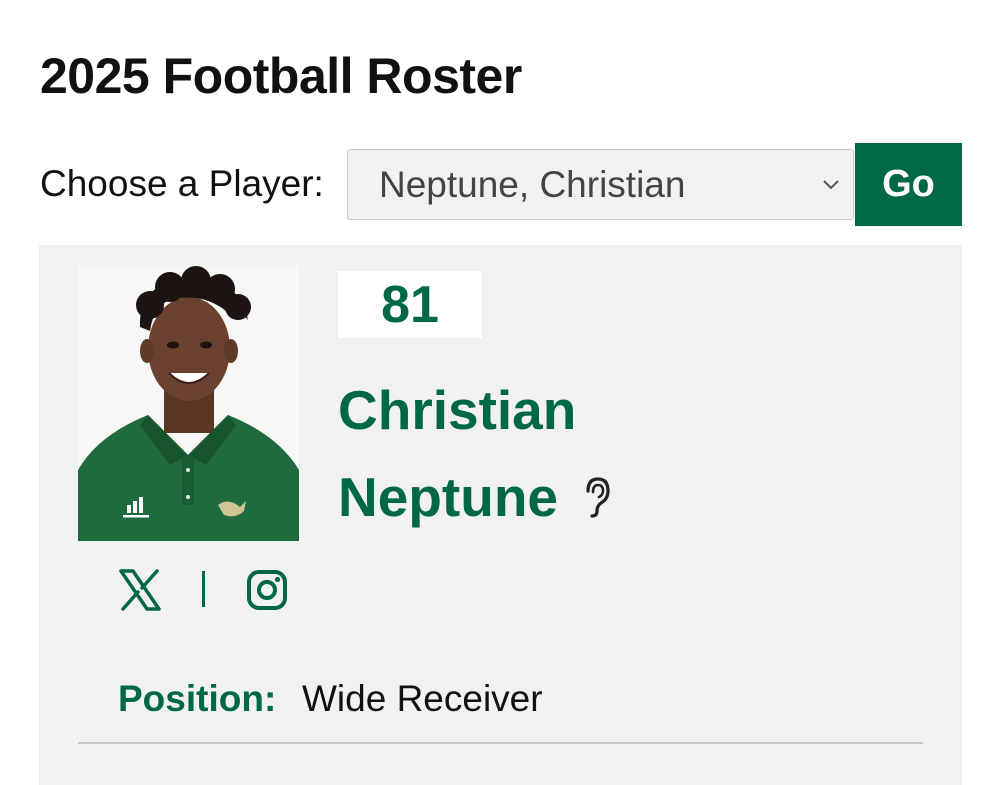 The image size is (1000, 785). I want to click on position-label: Position:, so click(197, 698).